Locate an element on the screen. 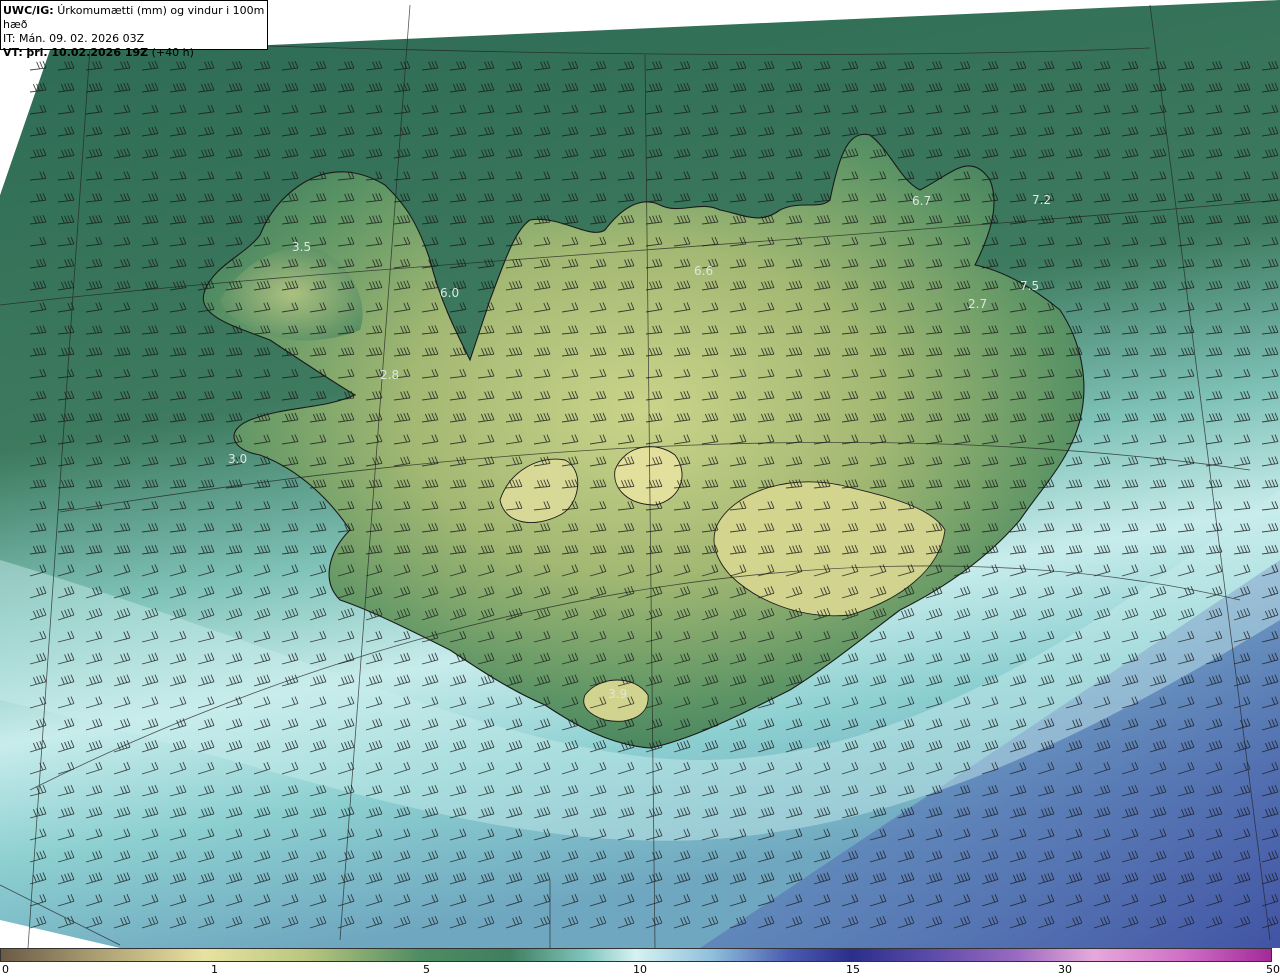  colorbar-tick-10: 10 is located at coordinates (640, 969).